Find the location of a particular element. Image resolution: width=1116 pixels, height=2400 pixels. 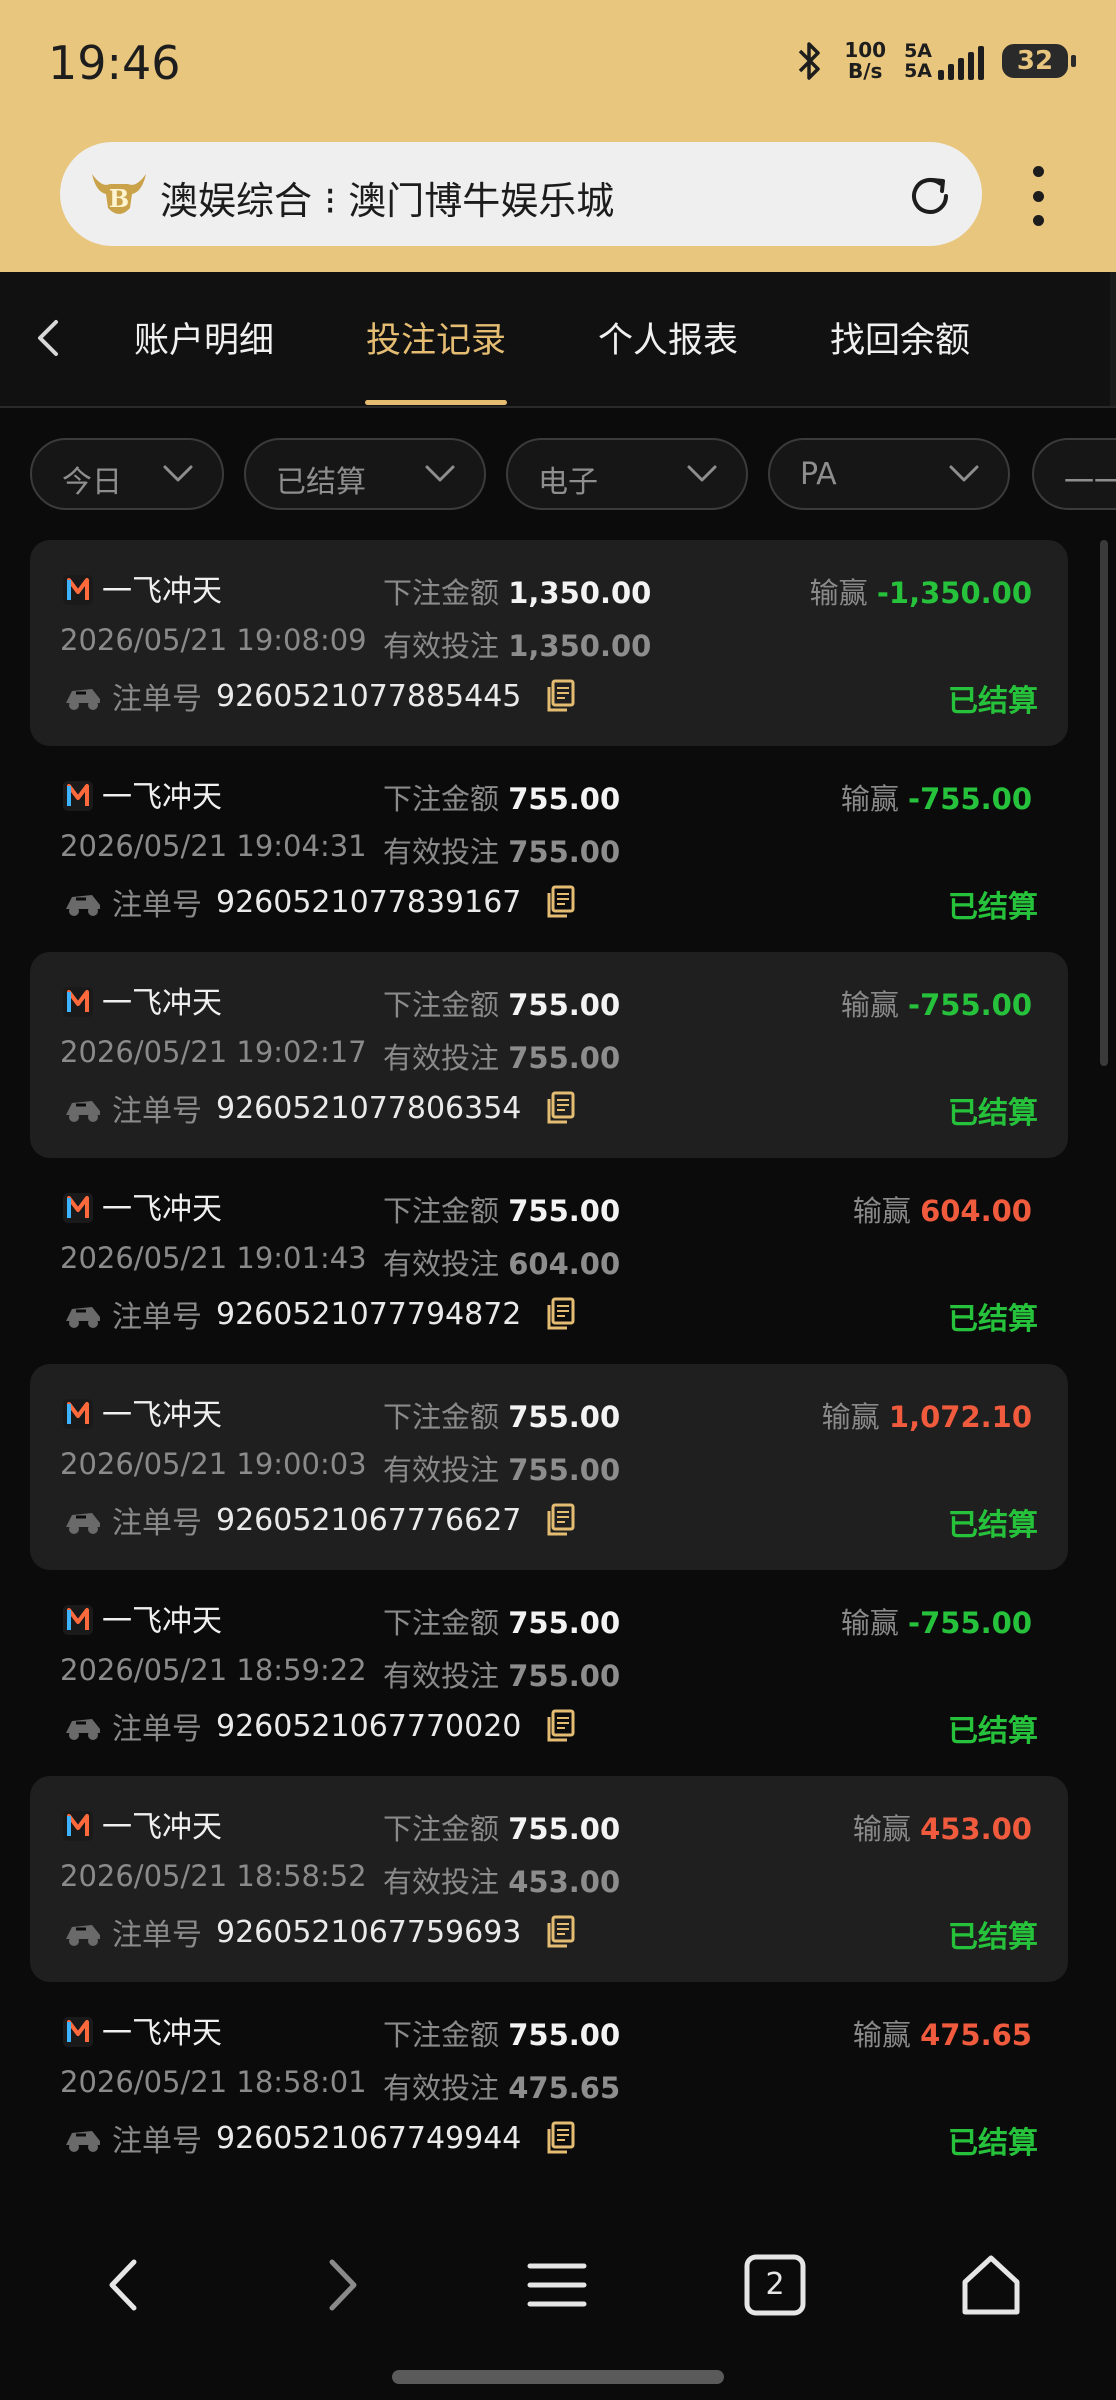

signal-label-bottom: 5A is located at coordinates (918, 71).